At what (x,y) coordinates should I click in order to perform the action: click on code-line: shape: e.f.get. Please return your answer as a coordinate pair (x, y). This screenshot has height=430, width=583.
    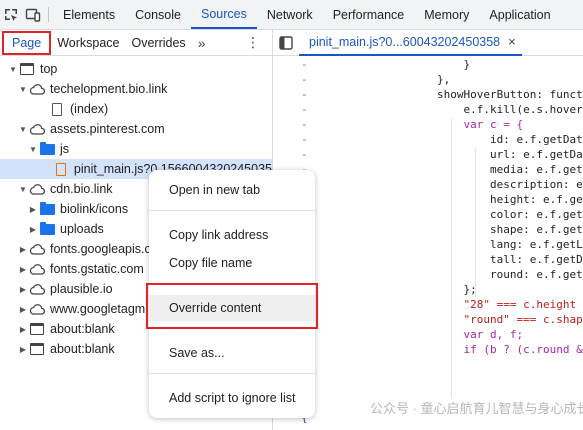
    Looking at the image, I should click on (510, 229).